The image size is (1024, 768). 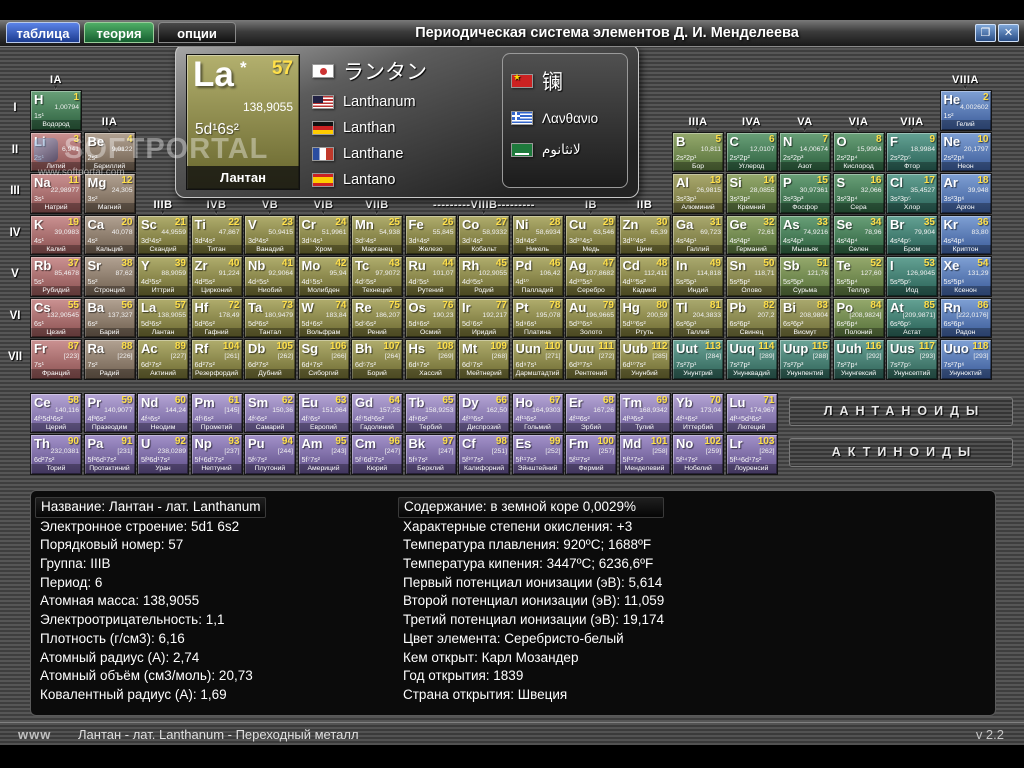 I want to click on element-cell-K: K 19 39,0983 4s¹ Калий, so click(x=56, y=234).